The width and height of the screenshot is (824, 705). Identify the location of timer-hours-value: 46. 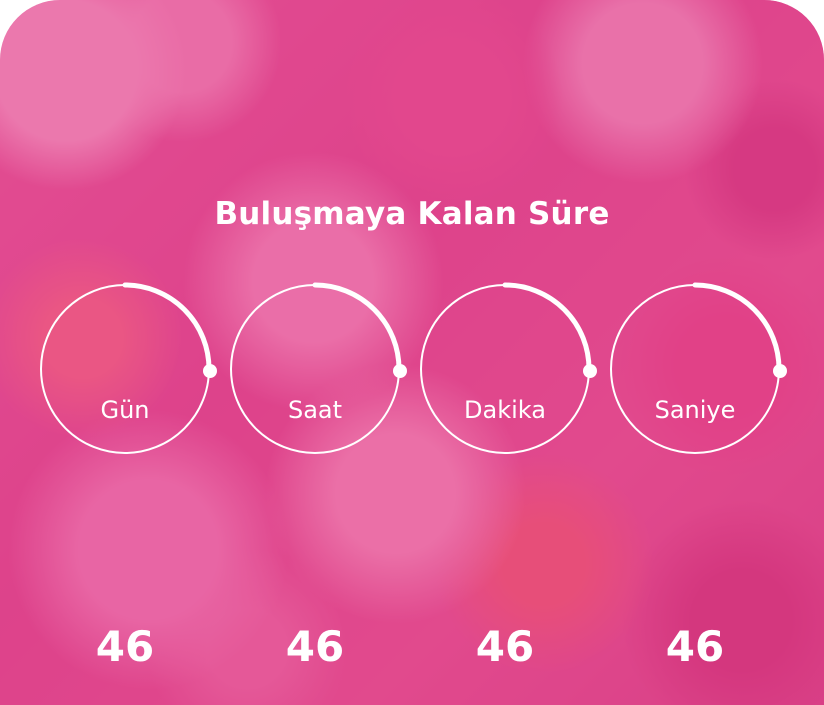
(315, 646).